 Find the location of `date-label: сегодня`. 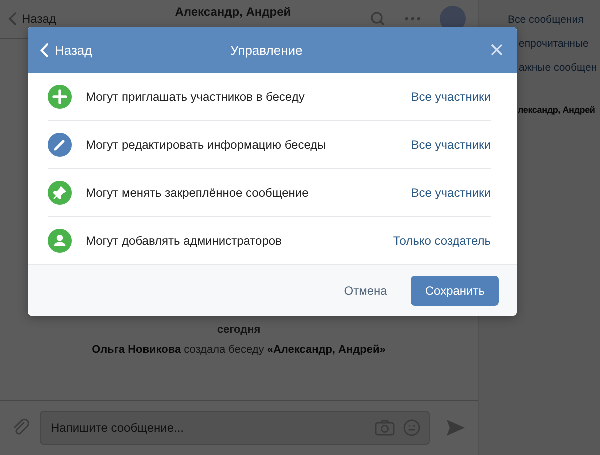

date-label: сегодня is located at coordinates (239, 330).